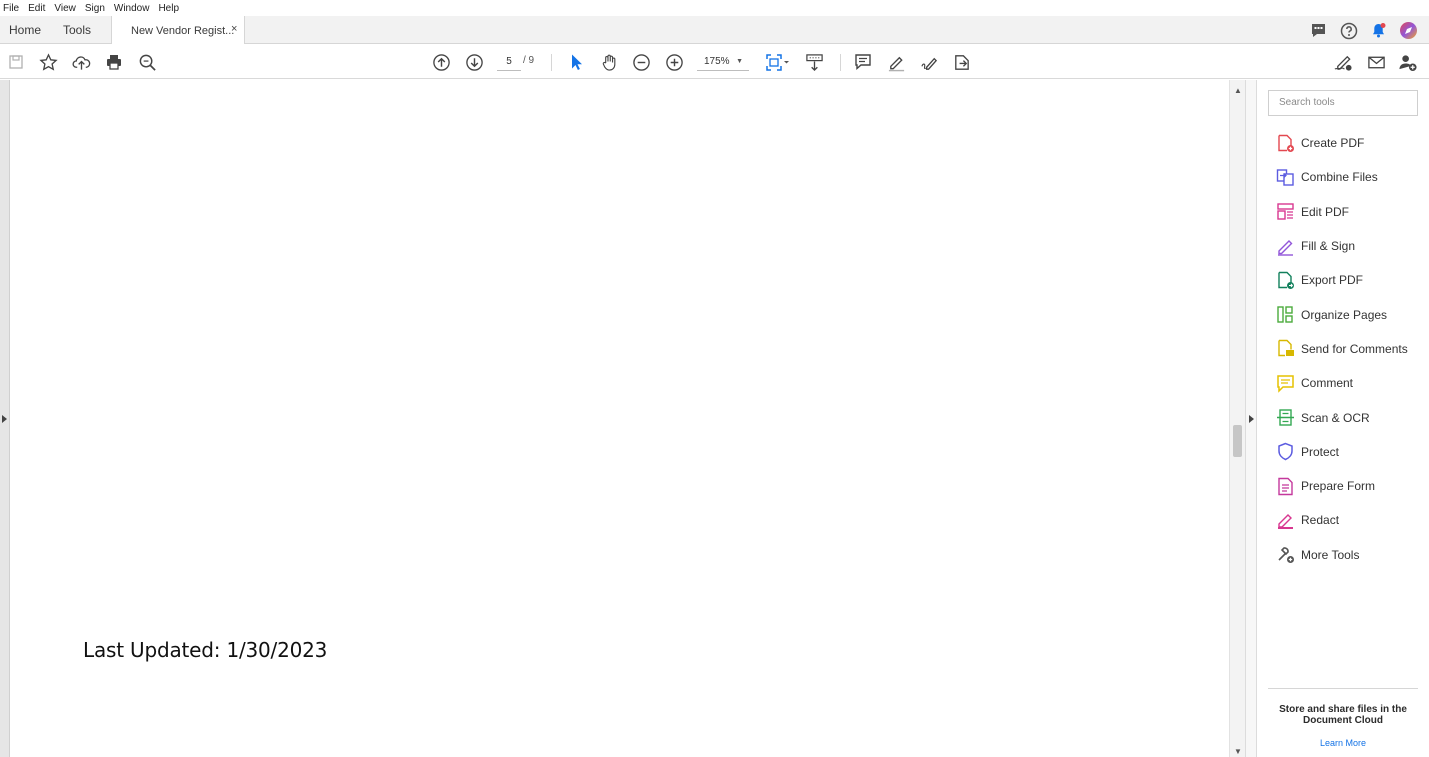 This screenshot has height=757, width=1429. Describe the element at coordinates (12, 8) in the screenshot. I see `menu-file: File` at that location.